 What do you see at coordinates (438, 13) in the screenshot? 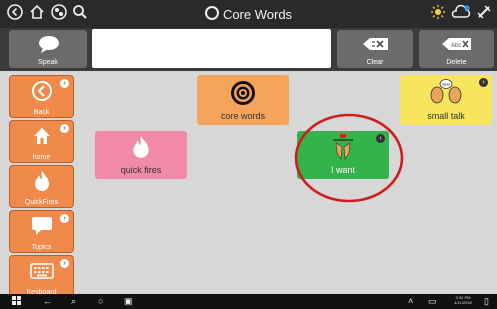
I see `brightness-icon` at bounding box center [438, 13].